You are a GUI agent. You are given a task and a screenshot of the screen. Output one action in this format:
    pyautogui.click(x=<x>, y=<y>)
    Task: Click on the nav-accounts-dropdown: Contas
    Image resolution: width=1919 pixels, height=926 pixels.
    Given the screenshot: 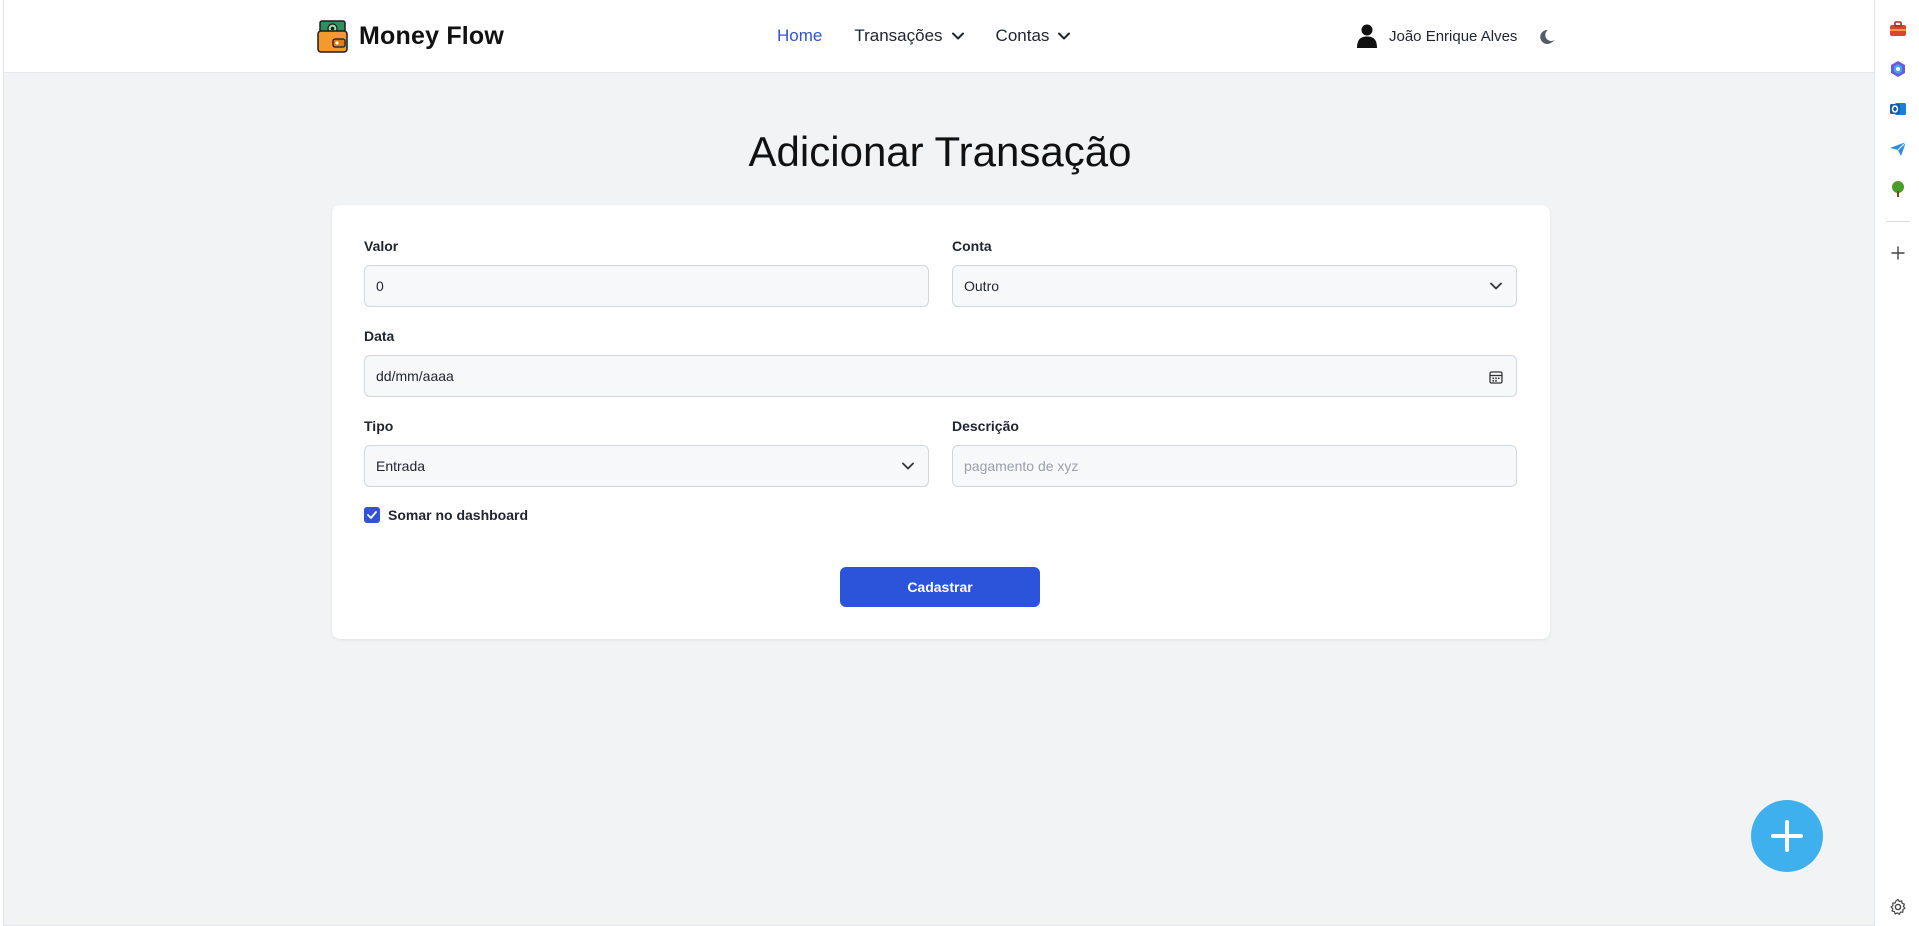 What is the action you would take?
    pyautogui.click(x=1033, y=36)
    